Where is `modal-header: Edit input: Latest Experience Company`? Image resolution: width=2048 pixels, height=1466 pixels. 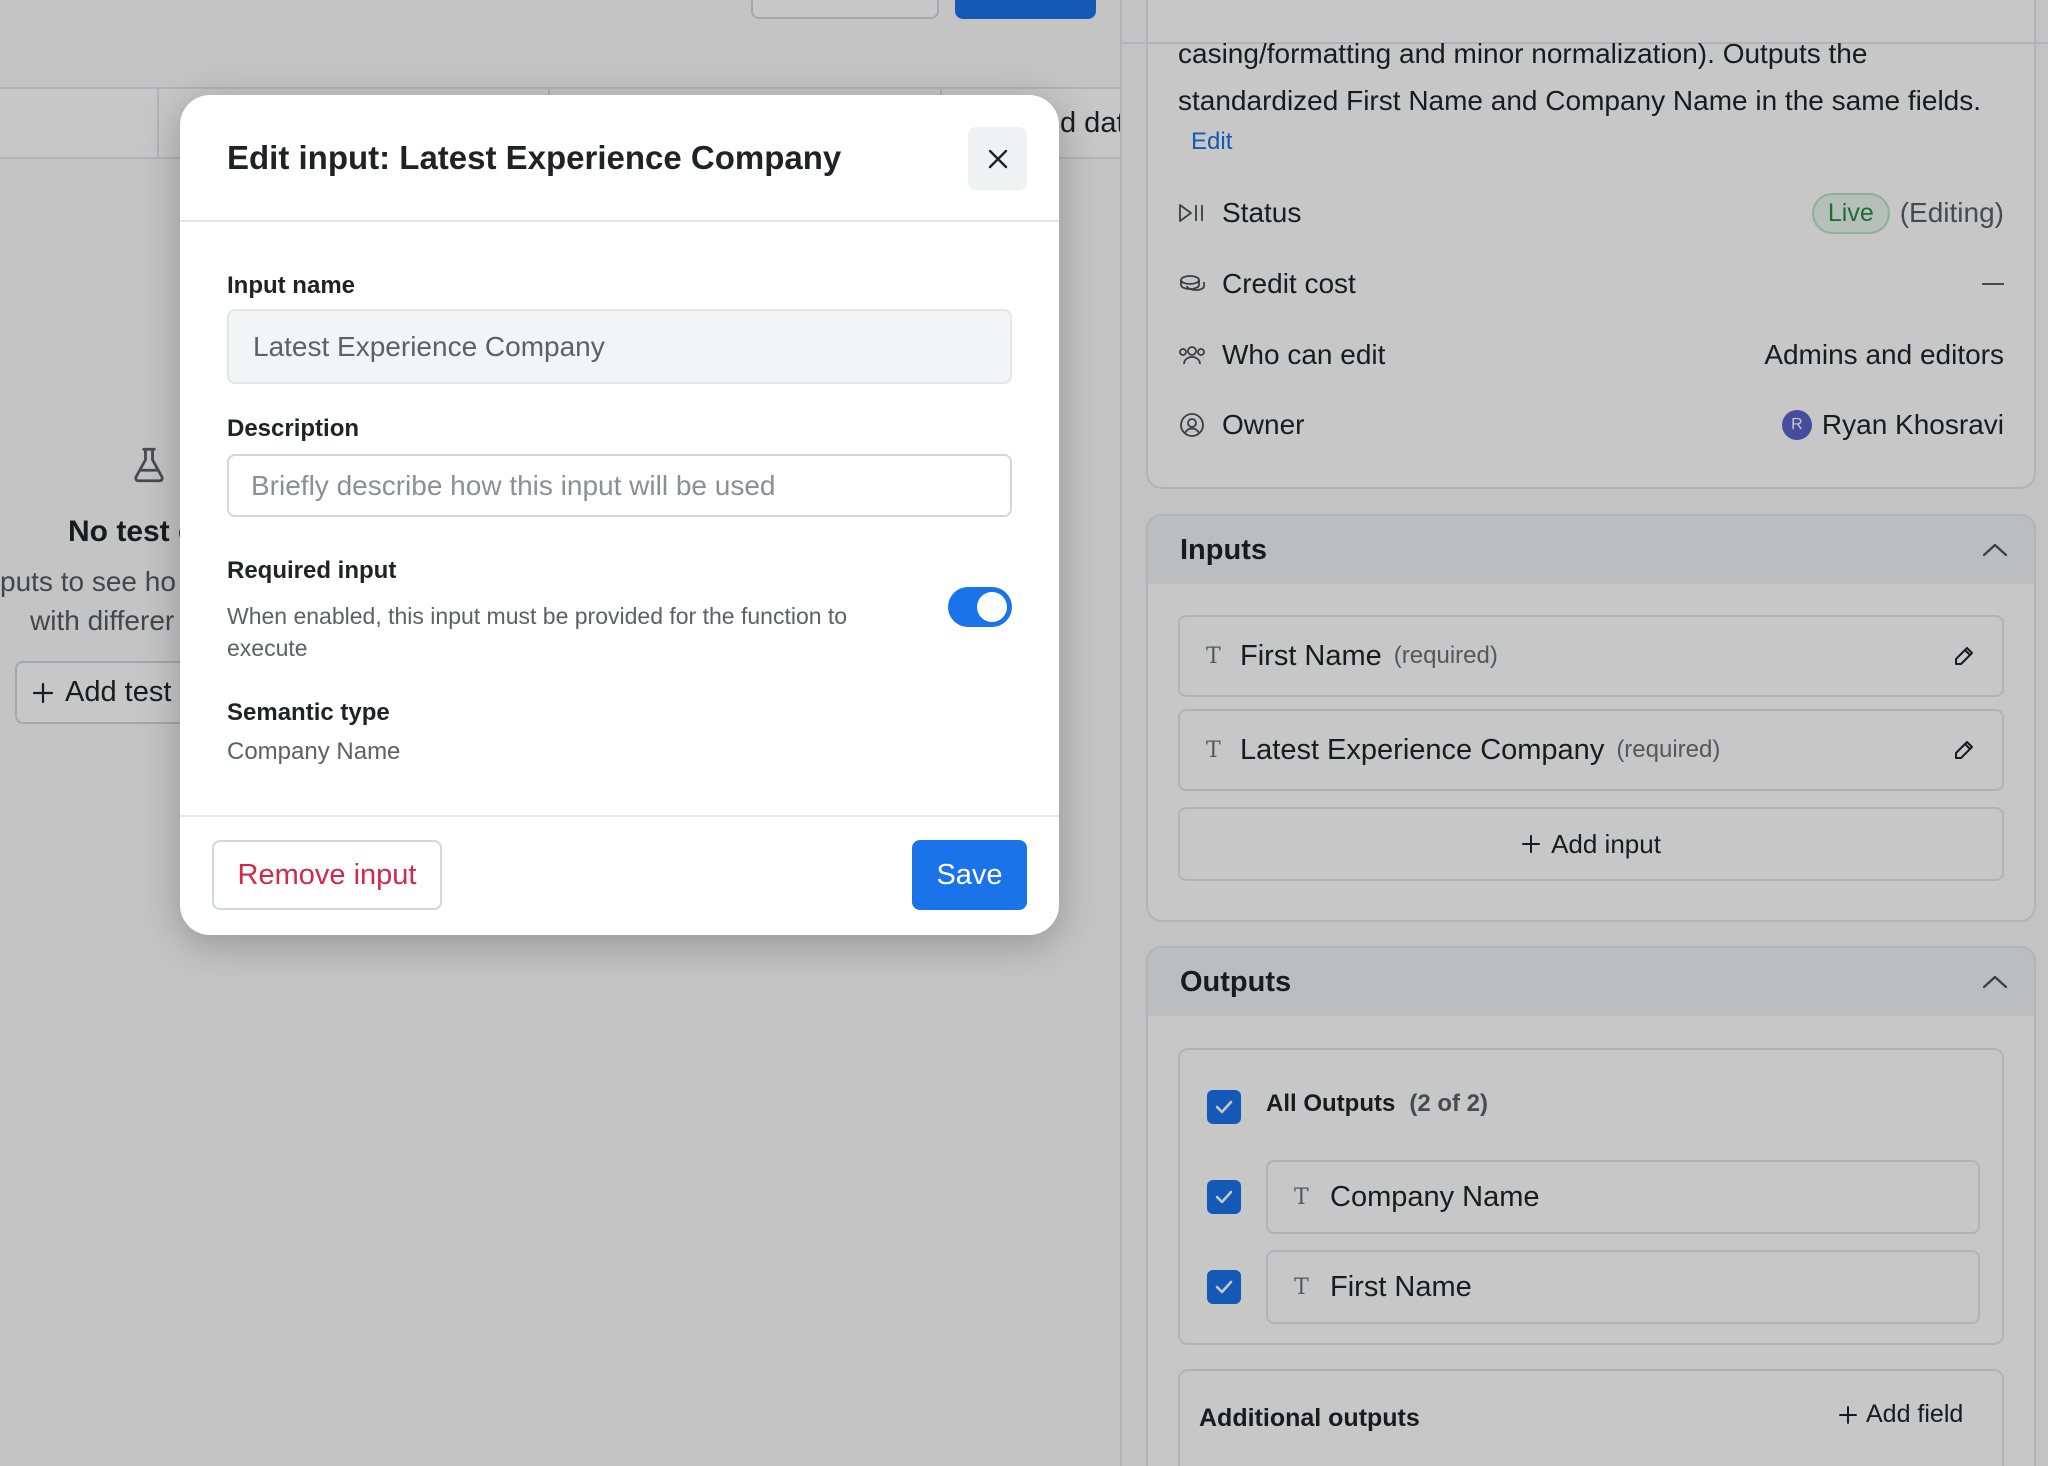 modal-header: Edit input: Latest Experience Company is located at coordinates (619, 158).